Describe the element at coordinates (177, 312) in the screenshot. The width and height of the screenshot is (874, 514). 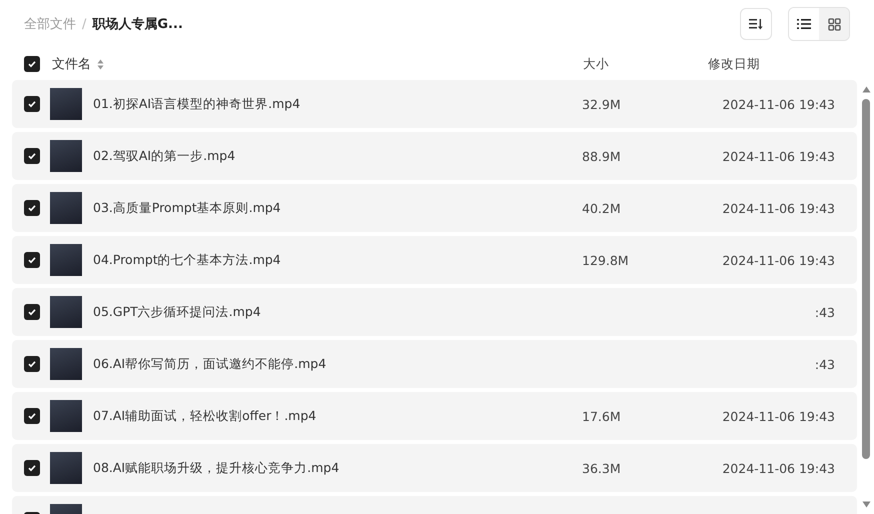
I see `file-name: 05.GPT六步循环提问法.mp4` at that location.